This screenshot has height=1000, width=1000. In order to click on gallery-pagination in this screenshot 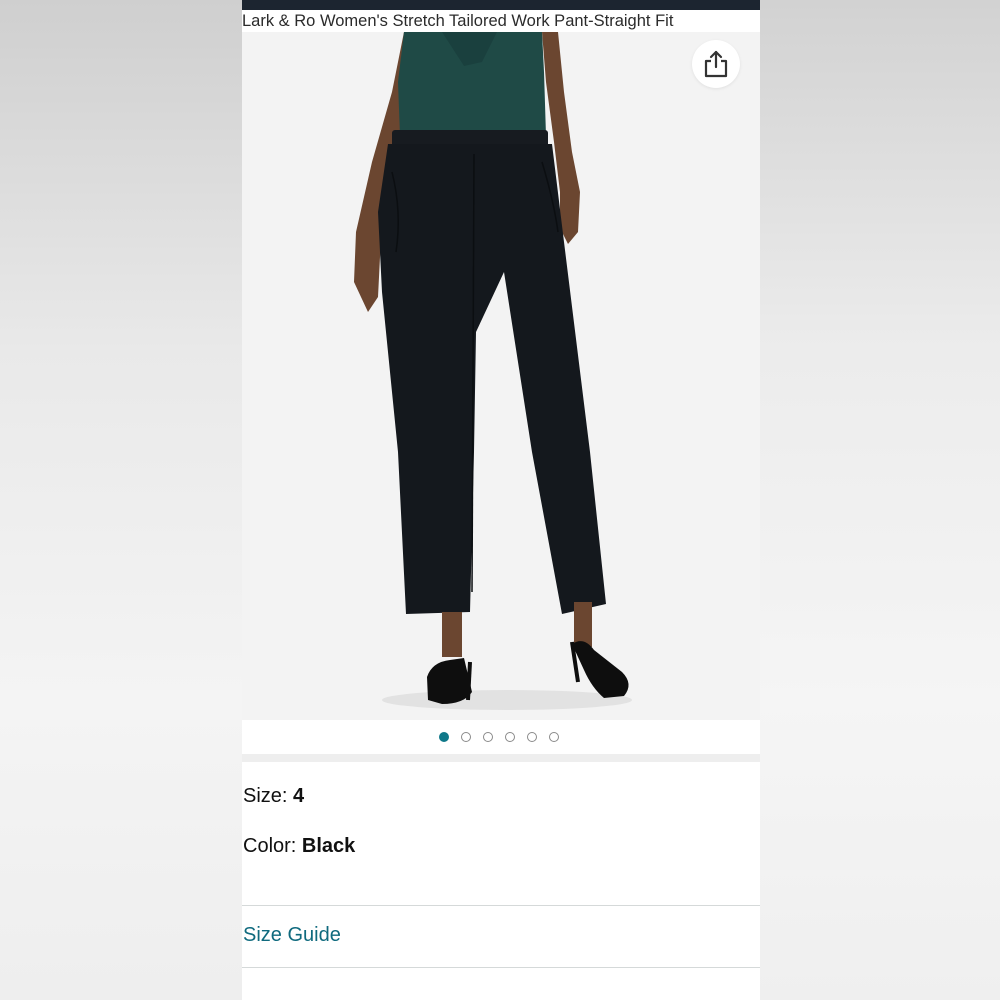, I will do `click(501, 737)`.